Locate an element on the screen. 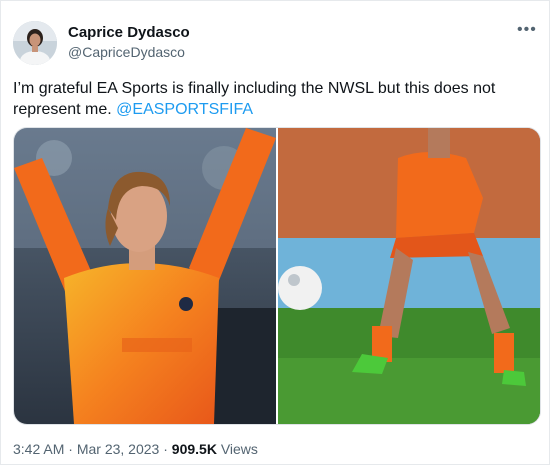  tweet-date: Mar 23, 2023 is located at coordinates (118, 449).